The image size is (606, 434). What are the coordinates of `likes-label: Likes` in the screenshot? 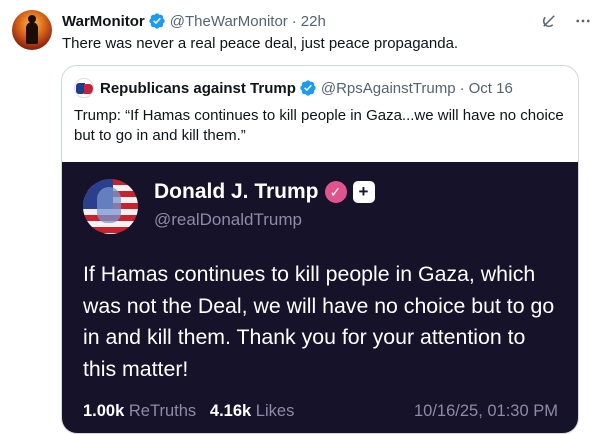 It's located at (275, 411).